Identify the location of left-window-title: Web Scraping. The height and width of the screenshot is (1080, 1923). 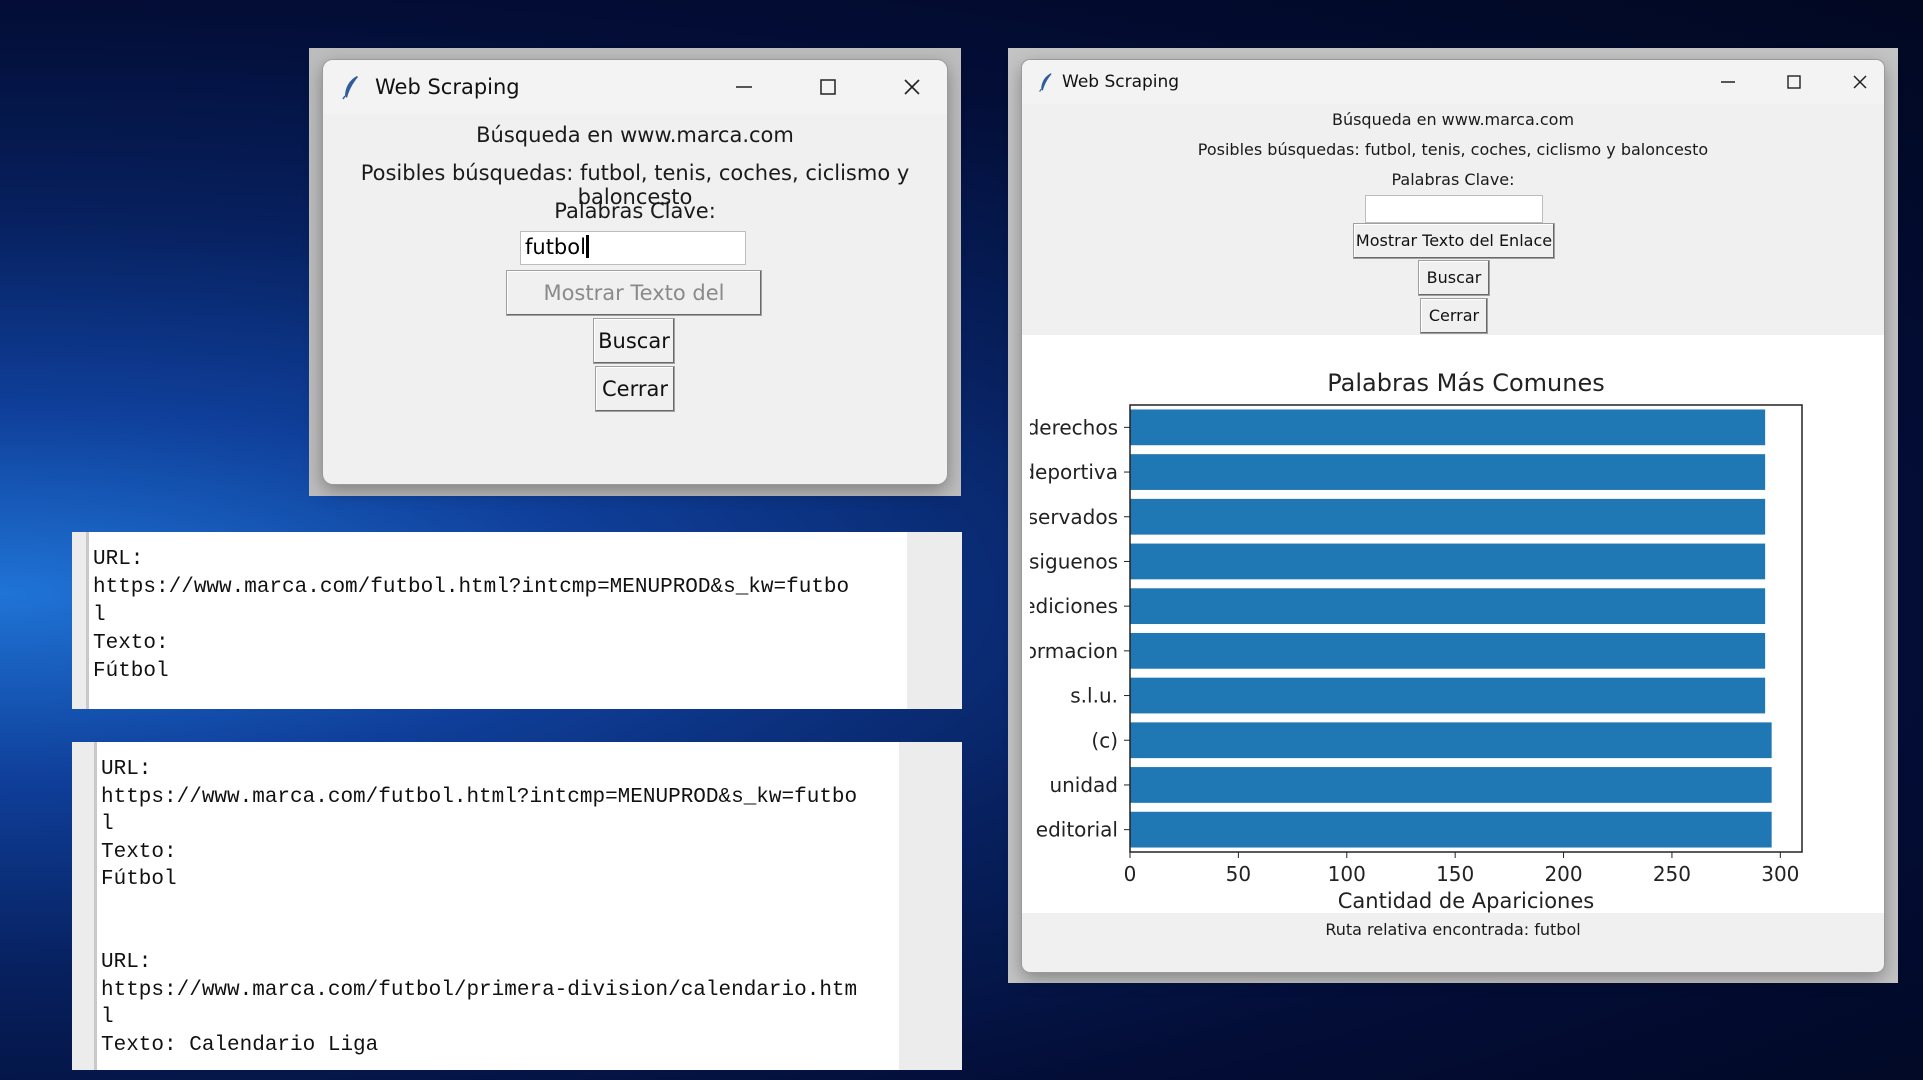
(447, 87).